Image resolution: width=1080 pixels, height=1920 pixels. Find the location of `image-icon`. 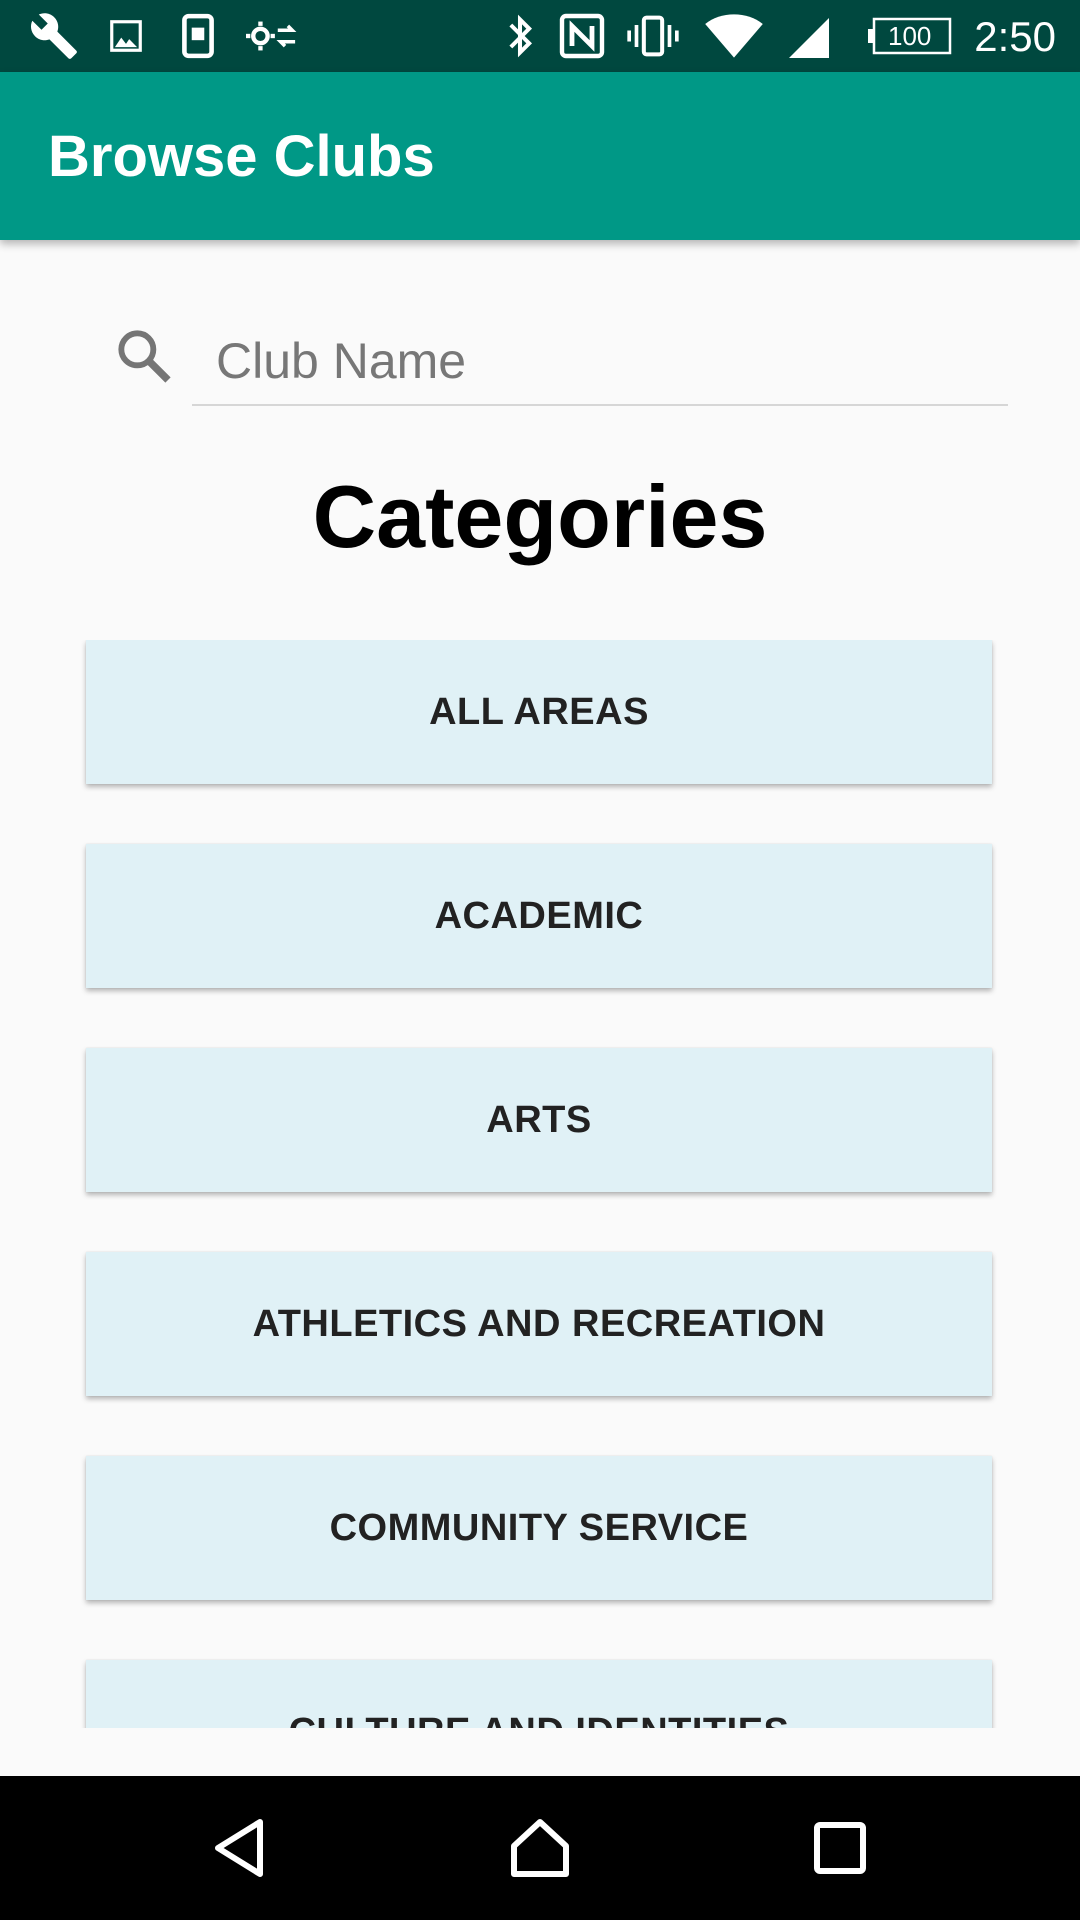

image-icon is located at coordinates (126, 36).